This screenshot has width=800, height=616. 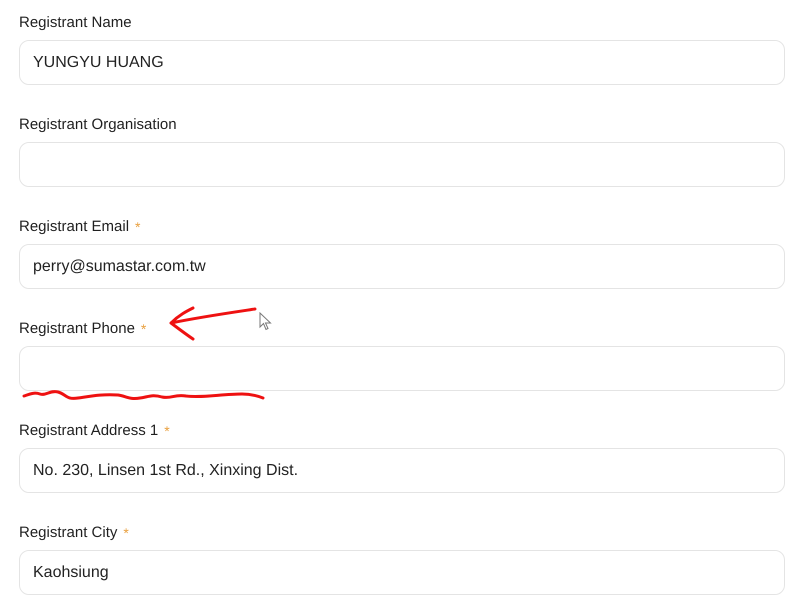 What do you see at coordinates (402, 266) in the screenshot?
I see `text-field: perry@sumastar.com.tw` at bounding box center [402, 266].